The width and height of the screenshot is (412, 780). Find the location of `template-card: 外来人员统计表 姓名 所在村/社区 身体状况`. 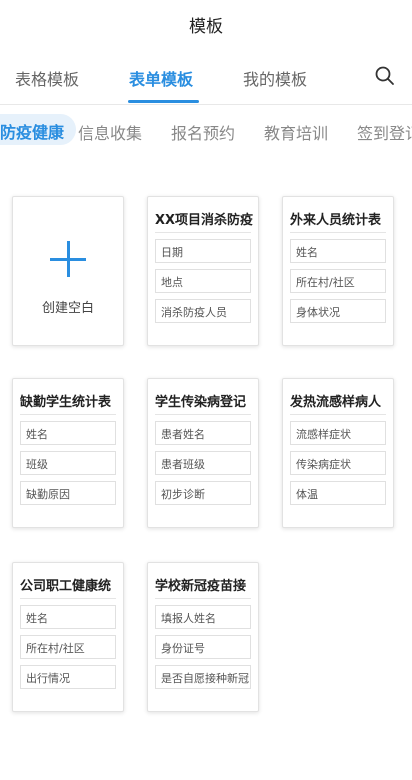

template-card: 外来人员统计表 姓名 所在村/社区 身体状况 is located at coordinates (338, 271).